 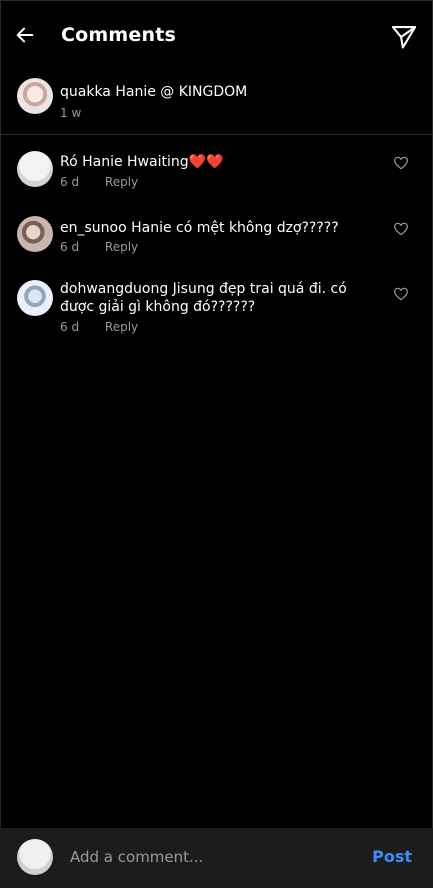 What do you see at coordinates (154, 92) in the screenshot?
I see `caption-text: quakka Hanie @ KINGDOM` at bounding box center [154, 92].